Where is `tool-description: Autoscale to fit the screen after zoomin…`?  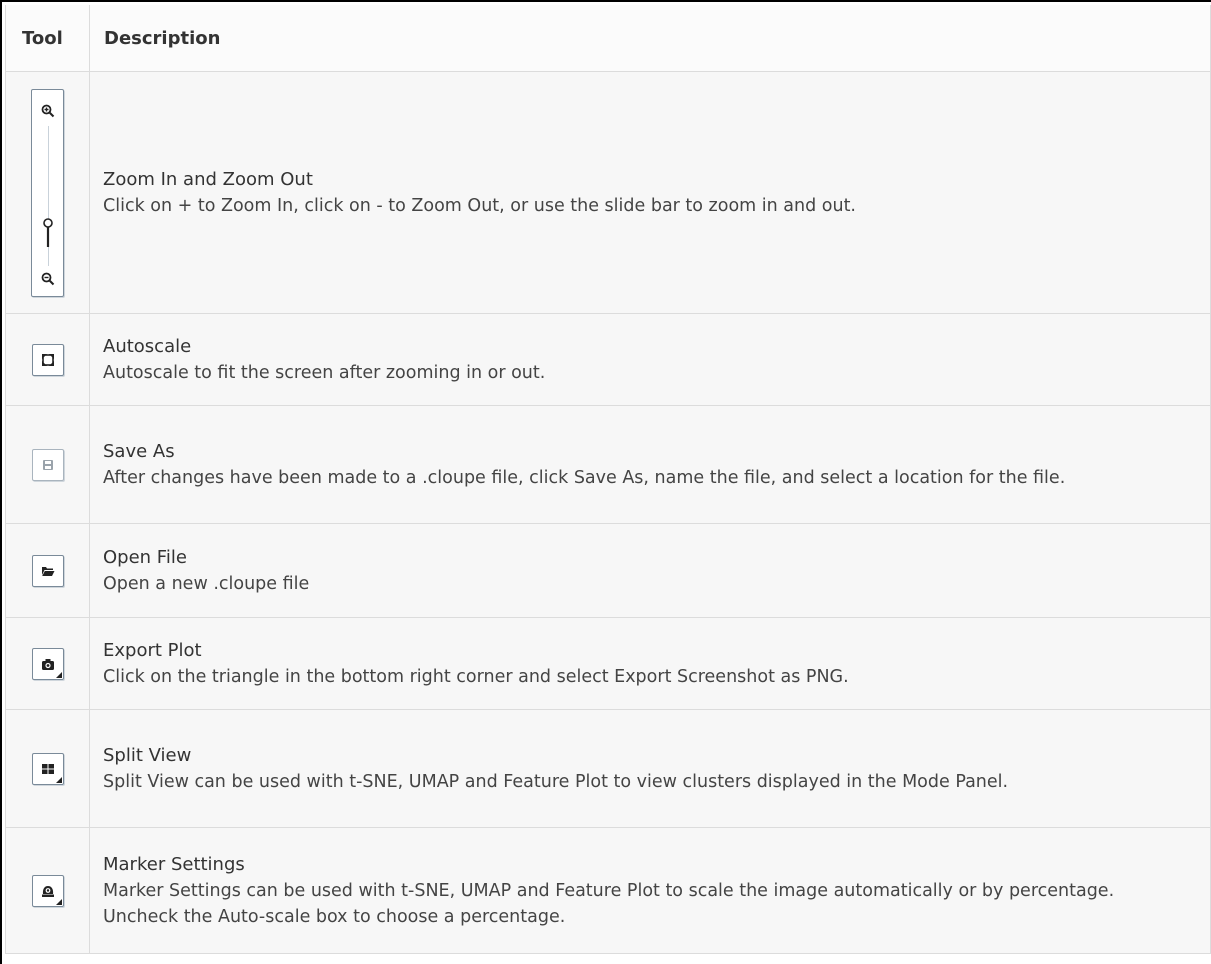
tool-description: Autoscale to fit the screen after zoomin… is located at coordinates (324, 372).